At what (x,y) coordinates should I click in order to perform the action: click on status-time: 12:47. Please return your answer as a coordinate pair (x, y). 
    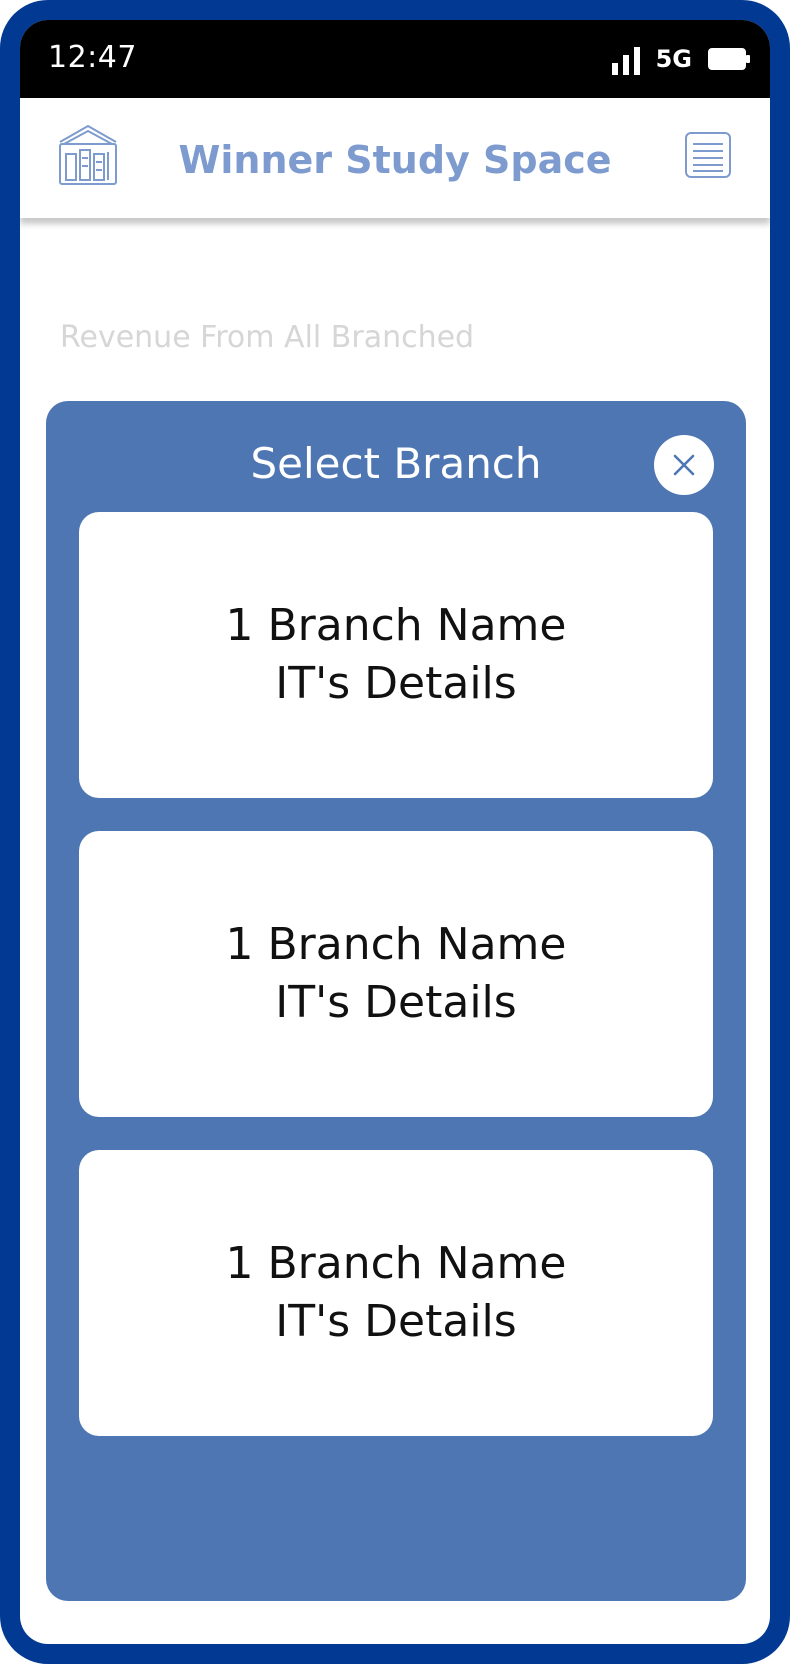
    Looking at the image, I should click on (92, 57).